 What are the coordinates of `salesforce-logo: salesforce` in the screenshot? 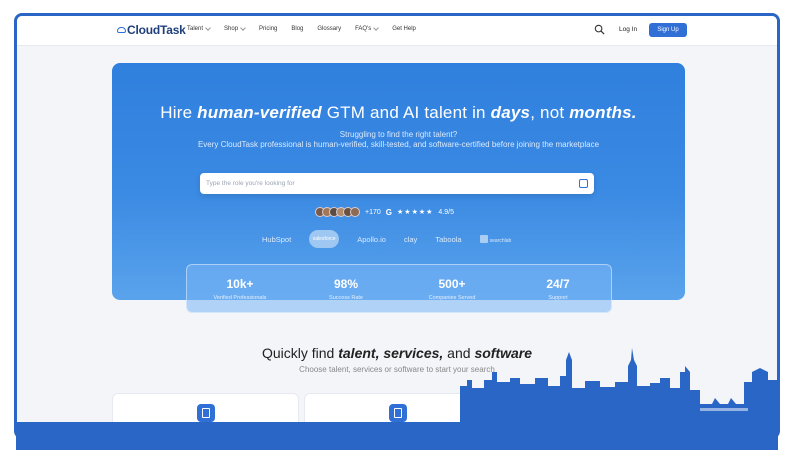 It's located at (324, 239).